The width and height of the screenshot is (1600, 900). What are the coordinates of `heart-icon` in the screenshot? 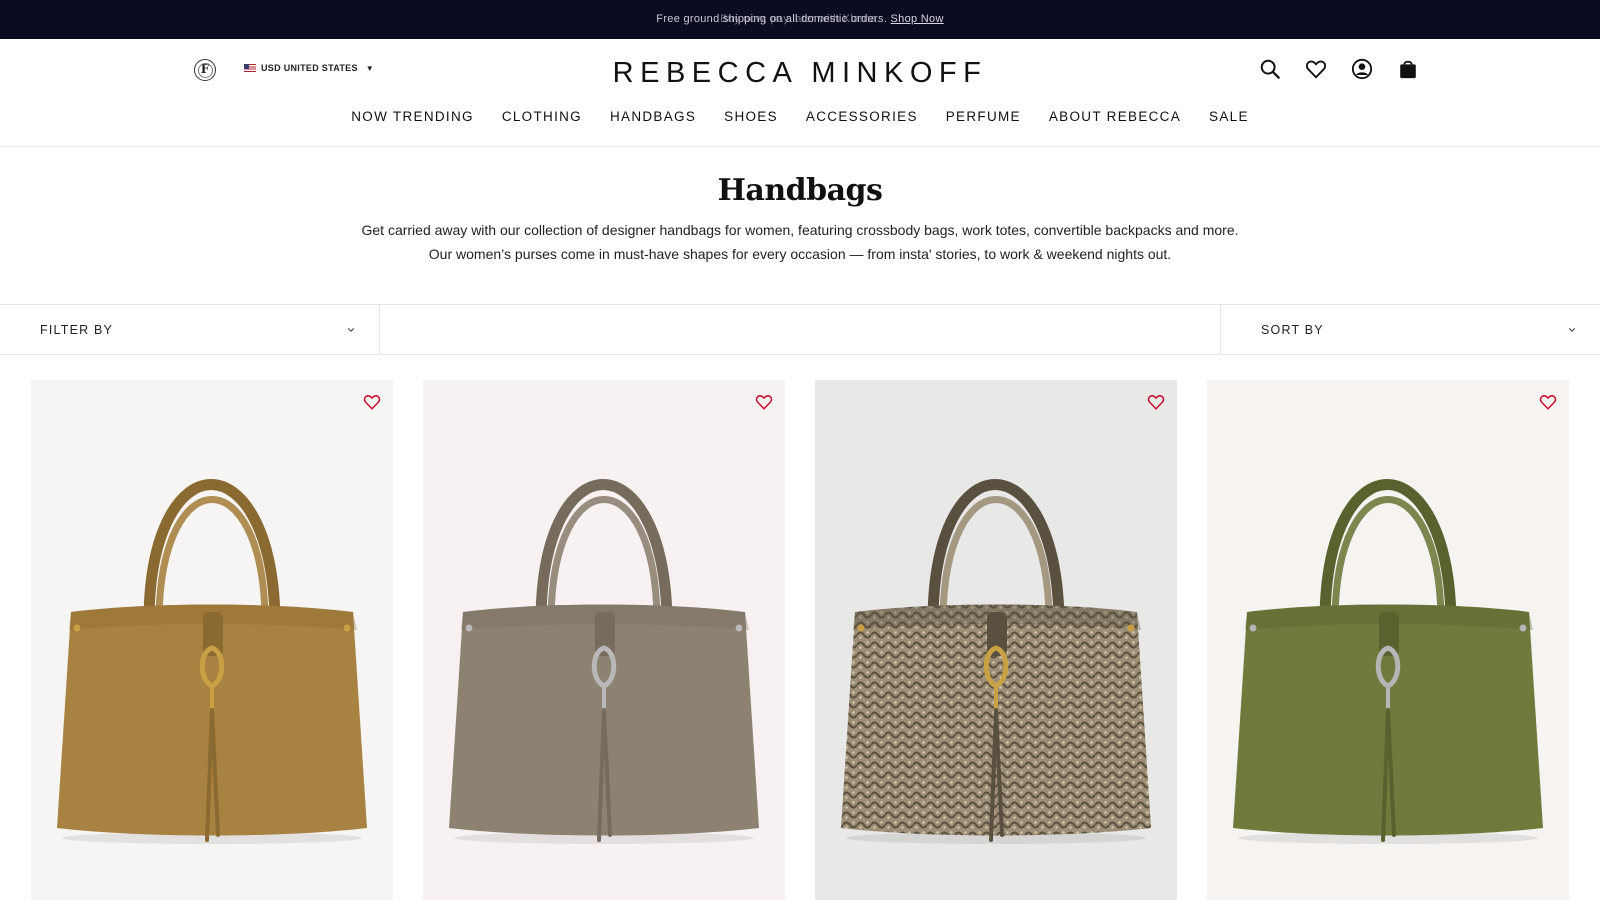 It's located at (1316, 69).